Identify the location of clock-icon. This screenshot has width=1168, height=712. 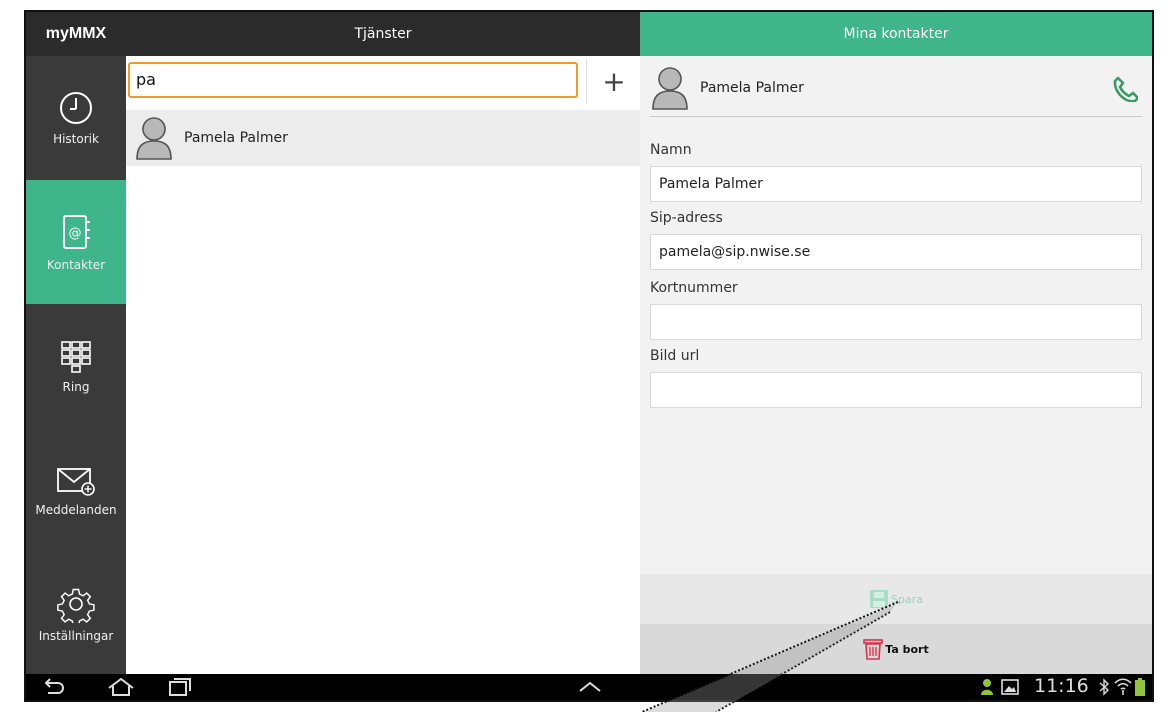
(76, 108).